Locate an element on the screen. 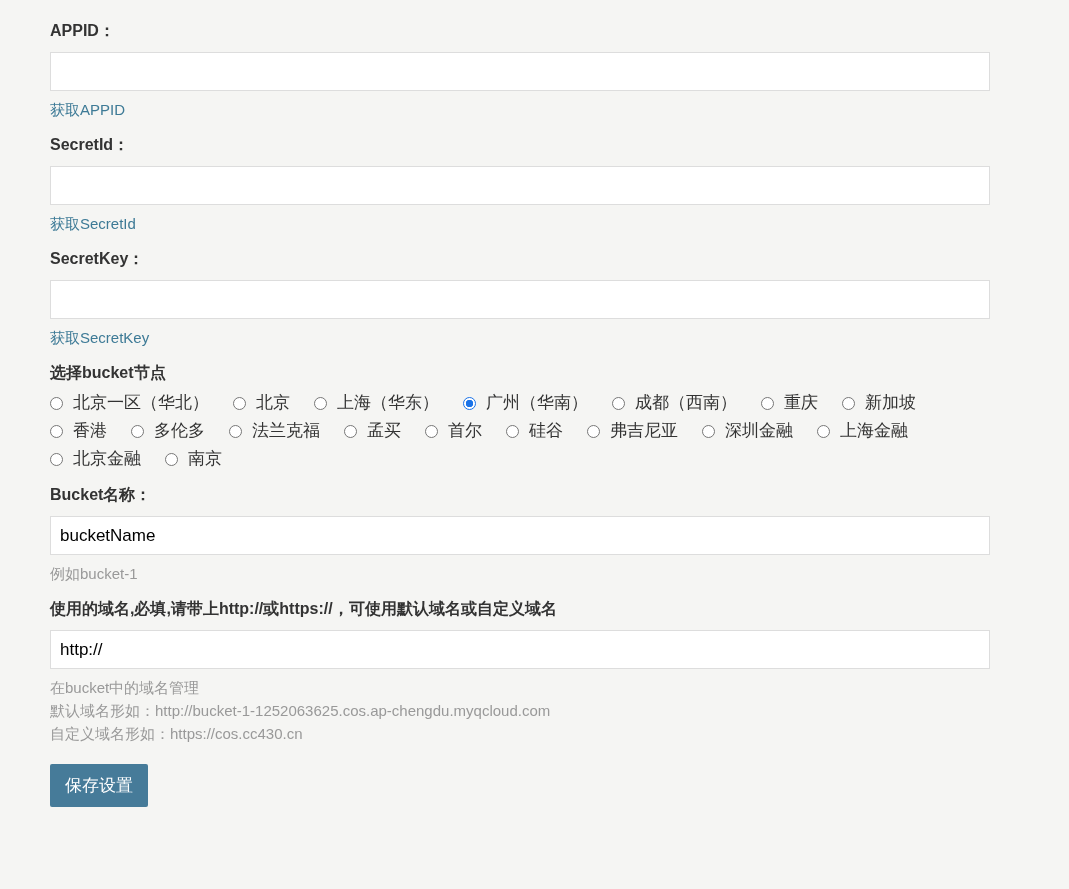 The image size is (1069, 889). help-text: 自定义域名形如：https://cos.cc430.cn is located at coordinates (176, 734).